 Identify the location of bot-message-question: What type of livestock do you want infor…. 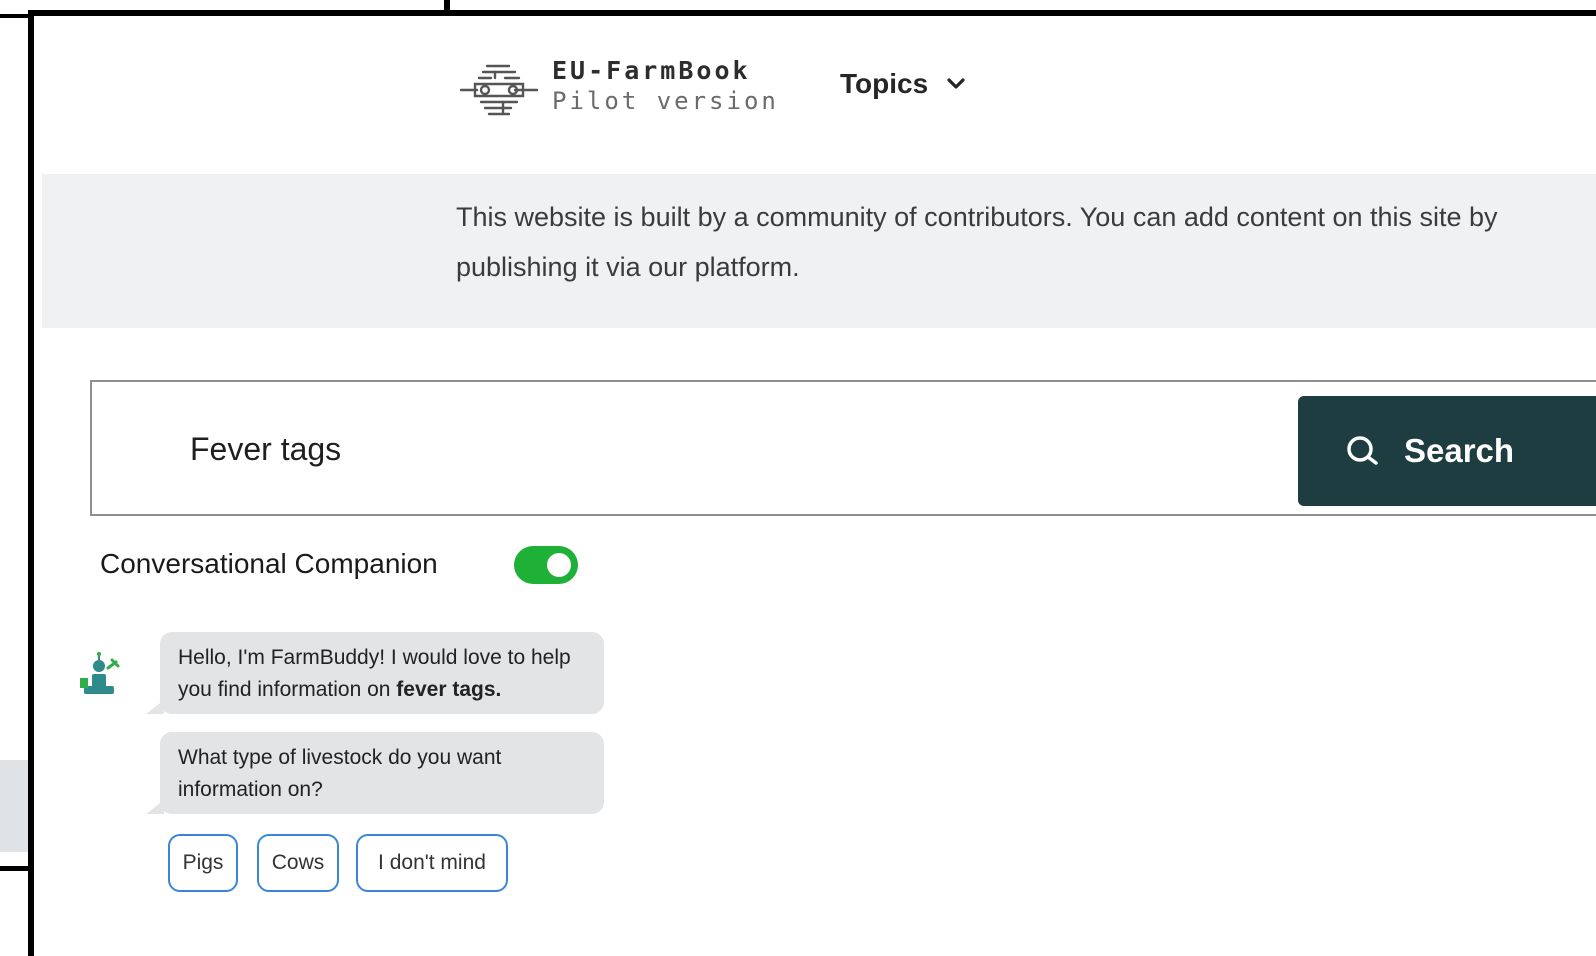
(375, 773).